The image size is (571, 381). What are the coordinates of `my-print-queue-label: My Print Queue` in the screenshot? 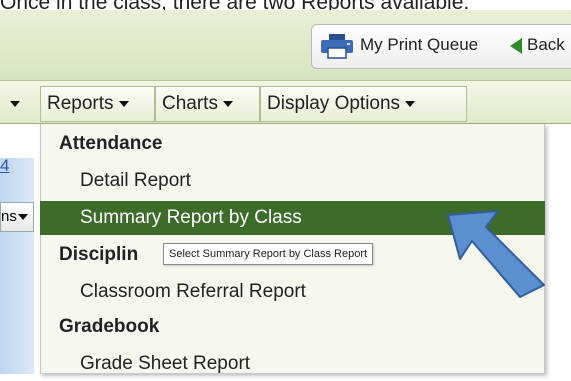 It's located at (419, 44).